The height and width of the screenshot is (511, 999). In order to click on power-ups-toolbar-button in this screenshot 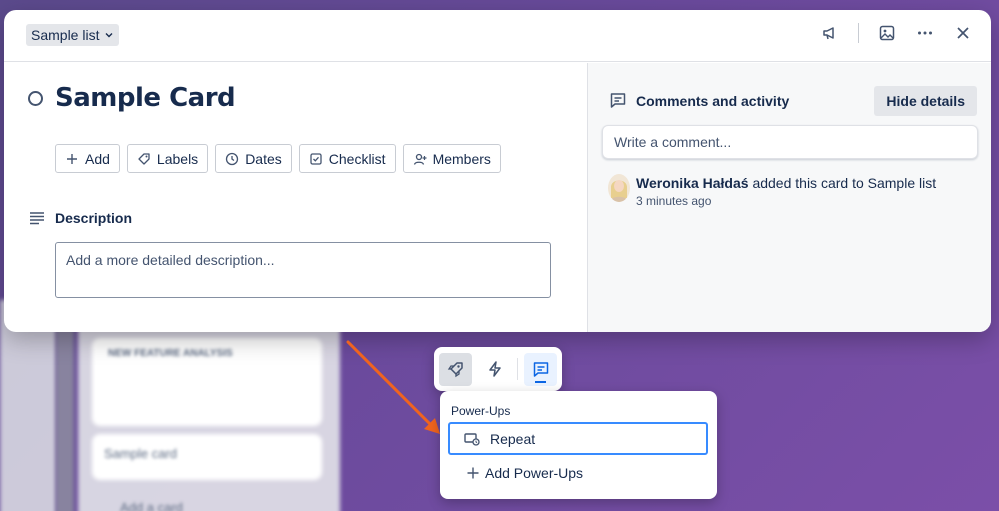, I will do `click(455, 369)`.